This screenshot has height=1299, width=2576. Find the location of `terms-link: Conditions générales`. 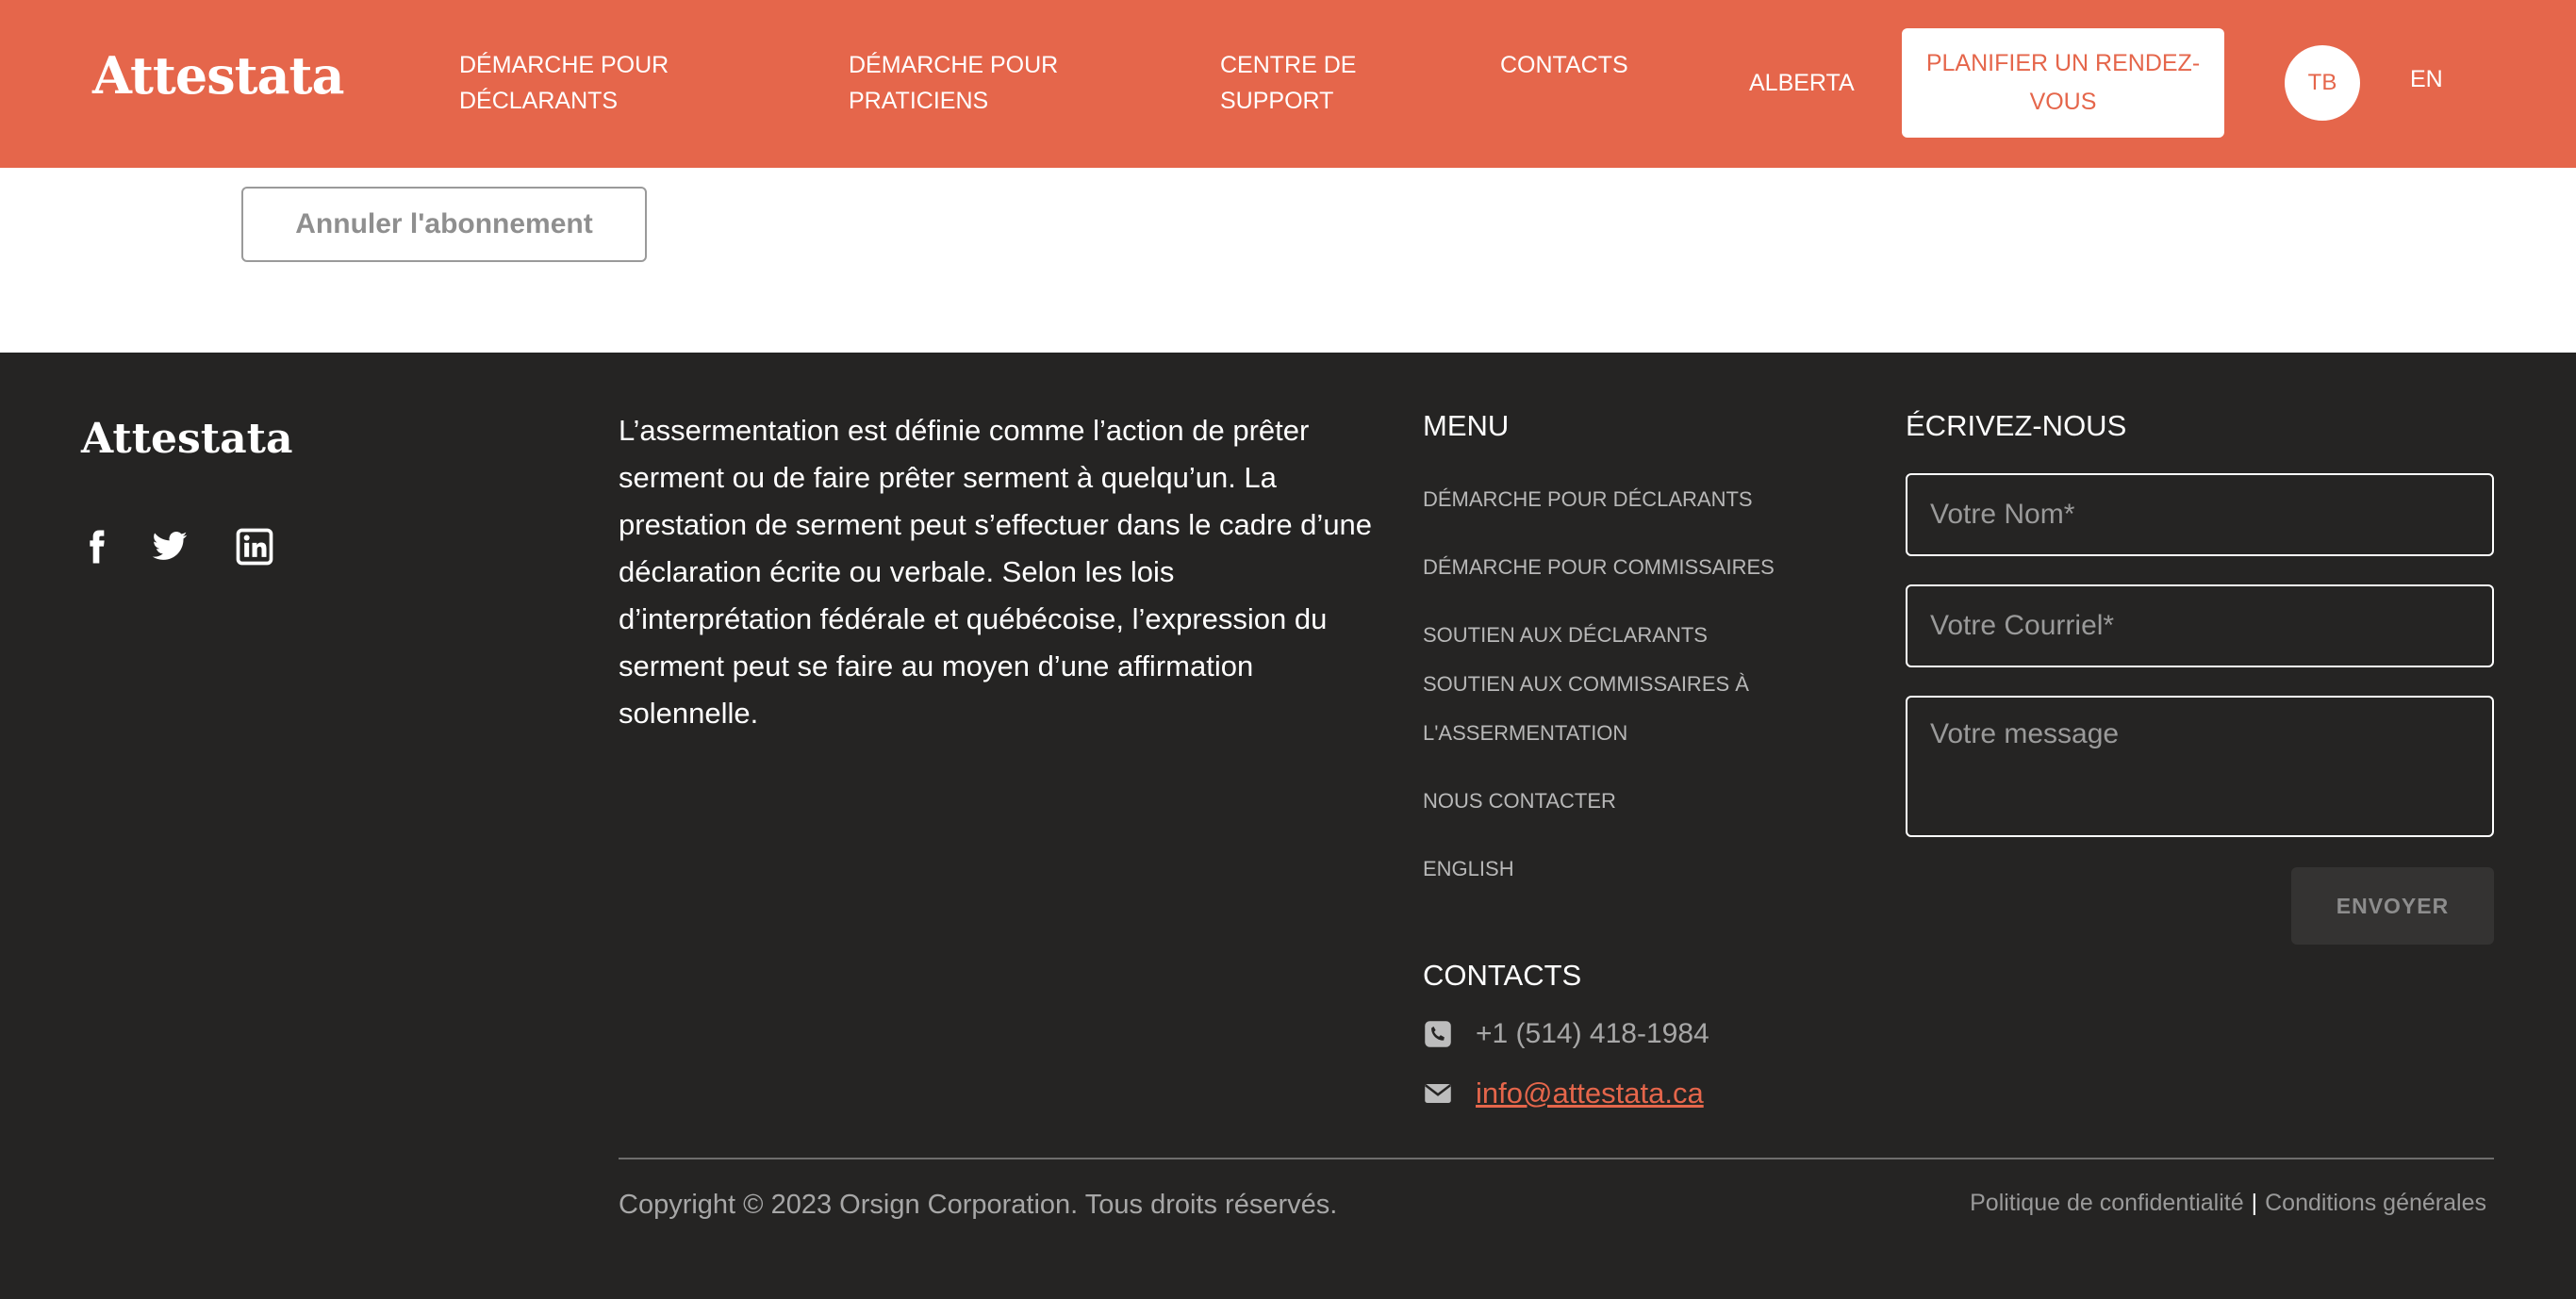

terms-link: Conditions générales is located at coordinates (2375, 1203).